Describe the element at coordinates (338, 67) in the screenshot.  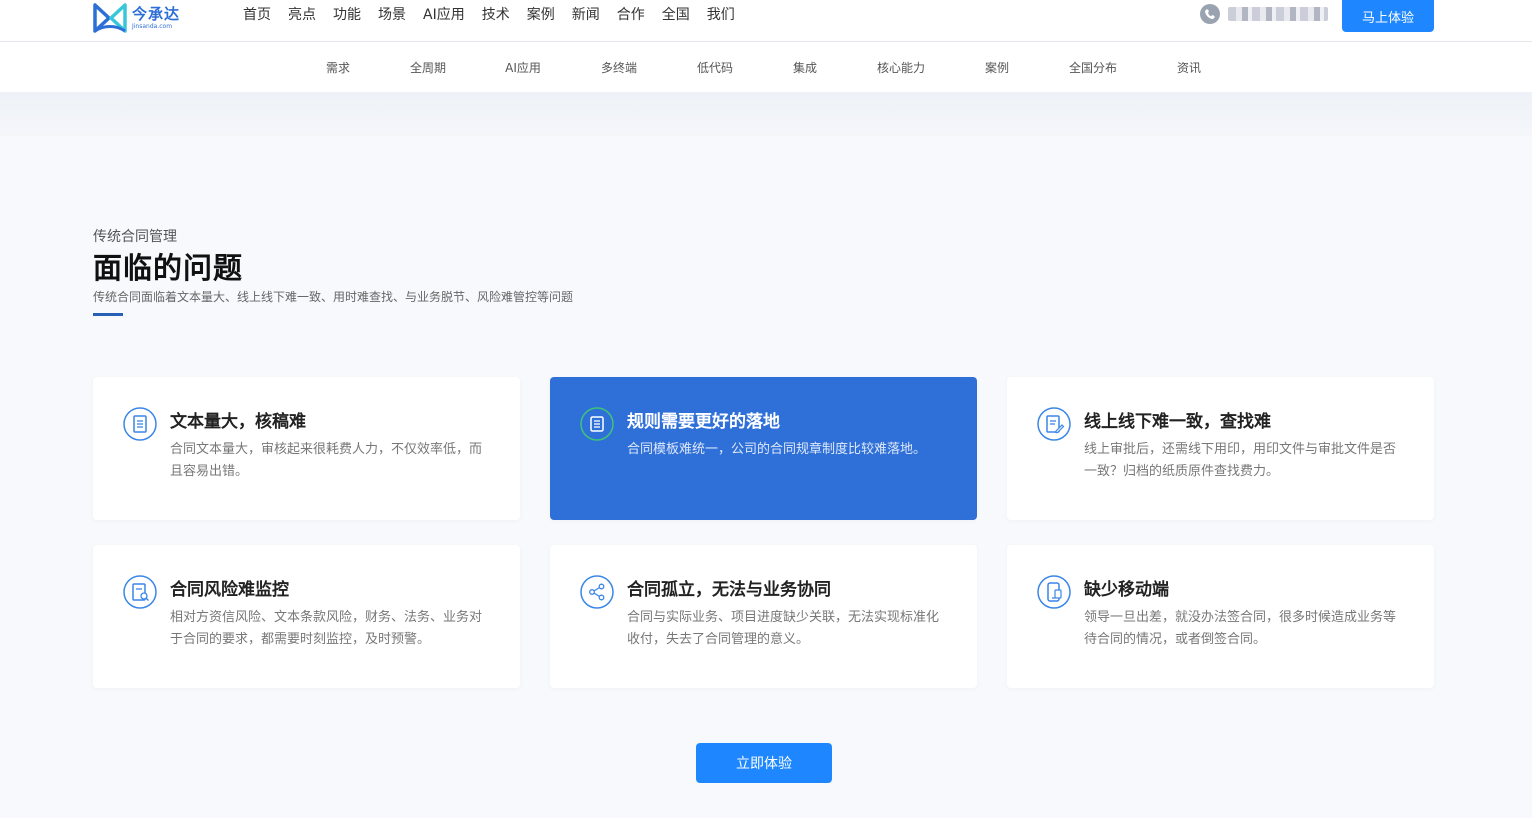
I see `subnav-item-demand: 需求` at that location.